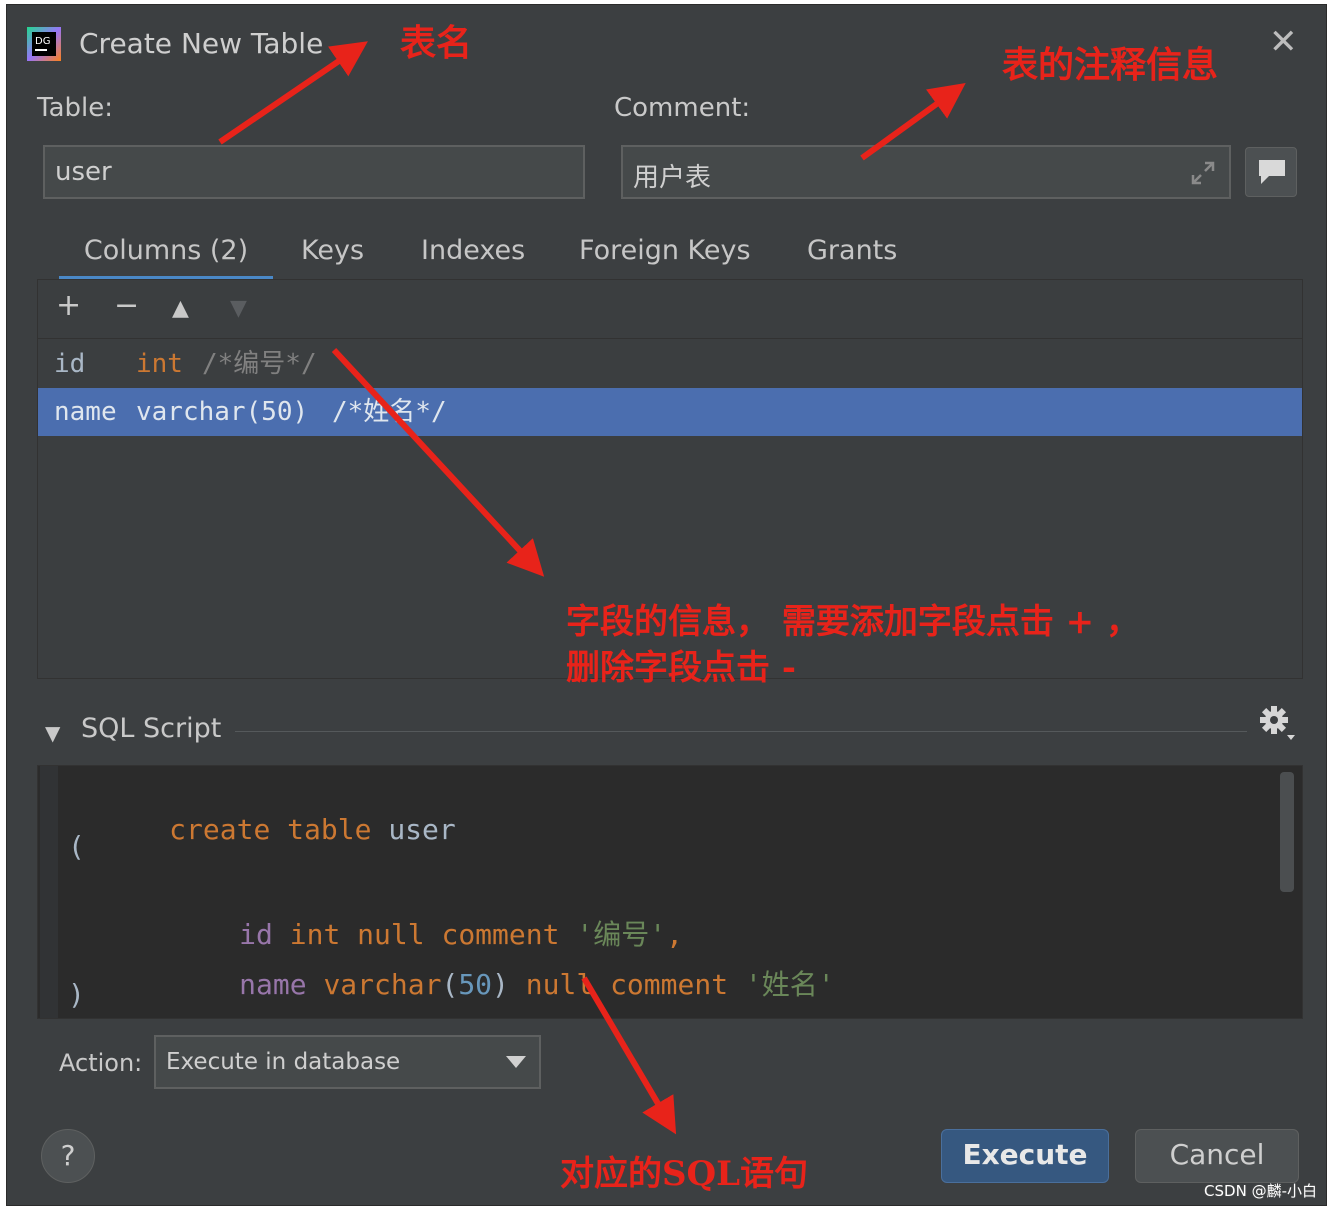 This screenshot has height=1209, width=1331. I want to click on arrow-columns, so click(438, 462).